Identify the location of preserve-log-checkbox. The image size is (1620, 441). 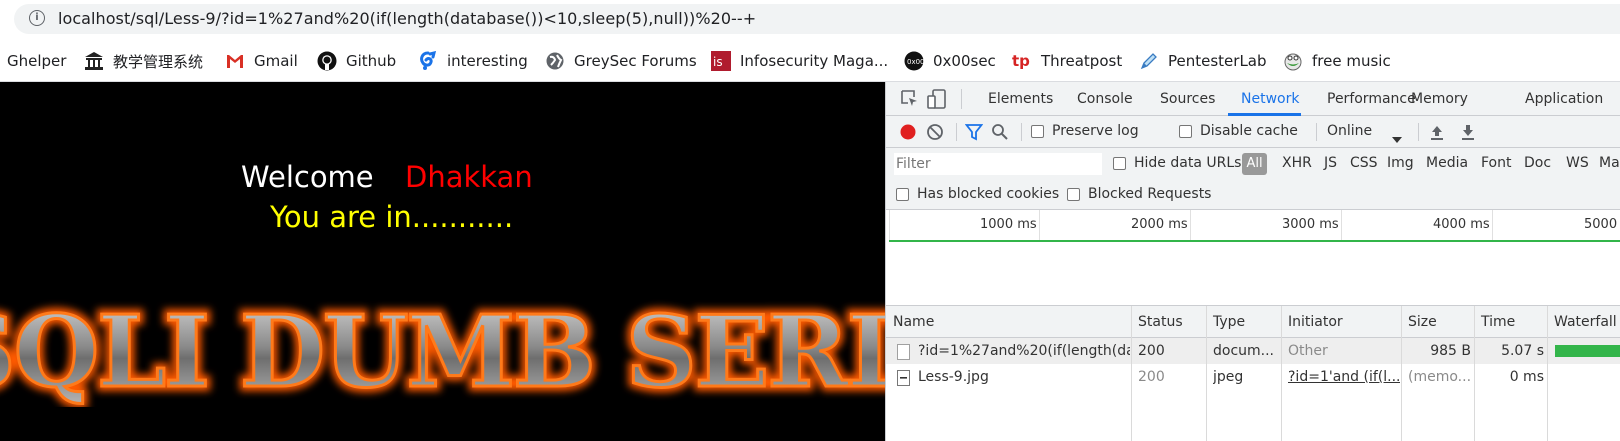
(1037, 131).